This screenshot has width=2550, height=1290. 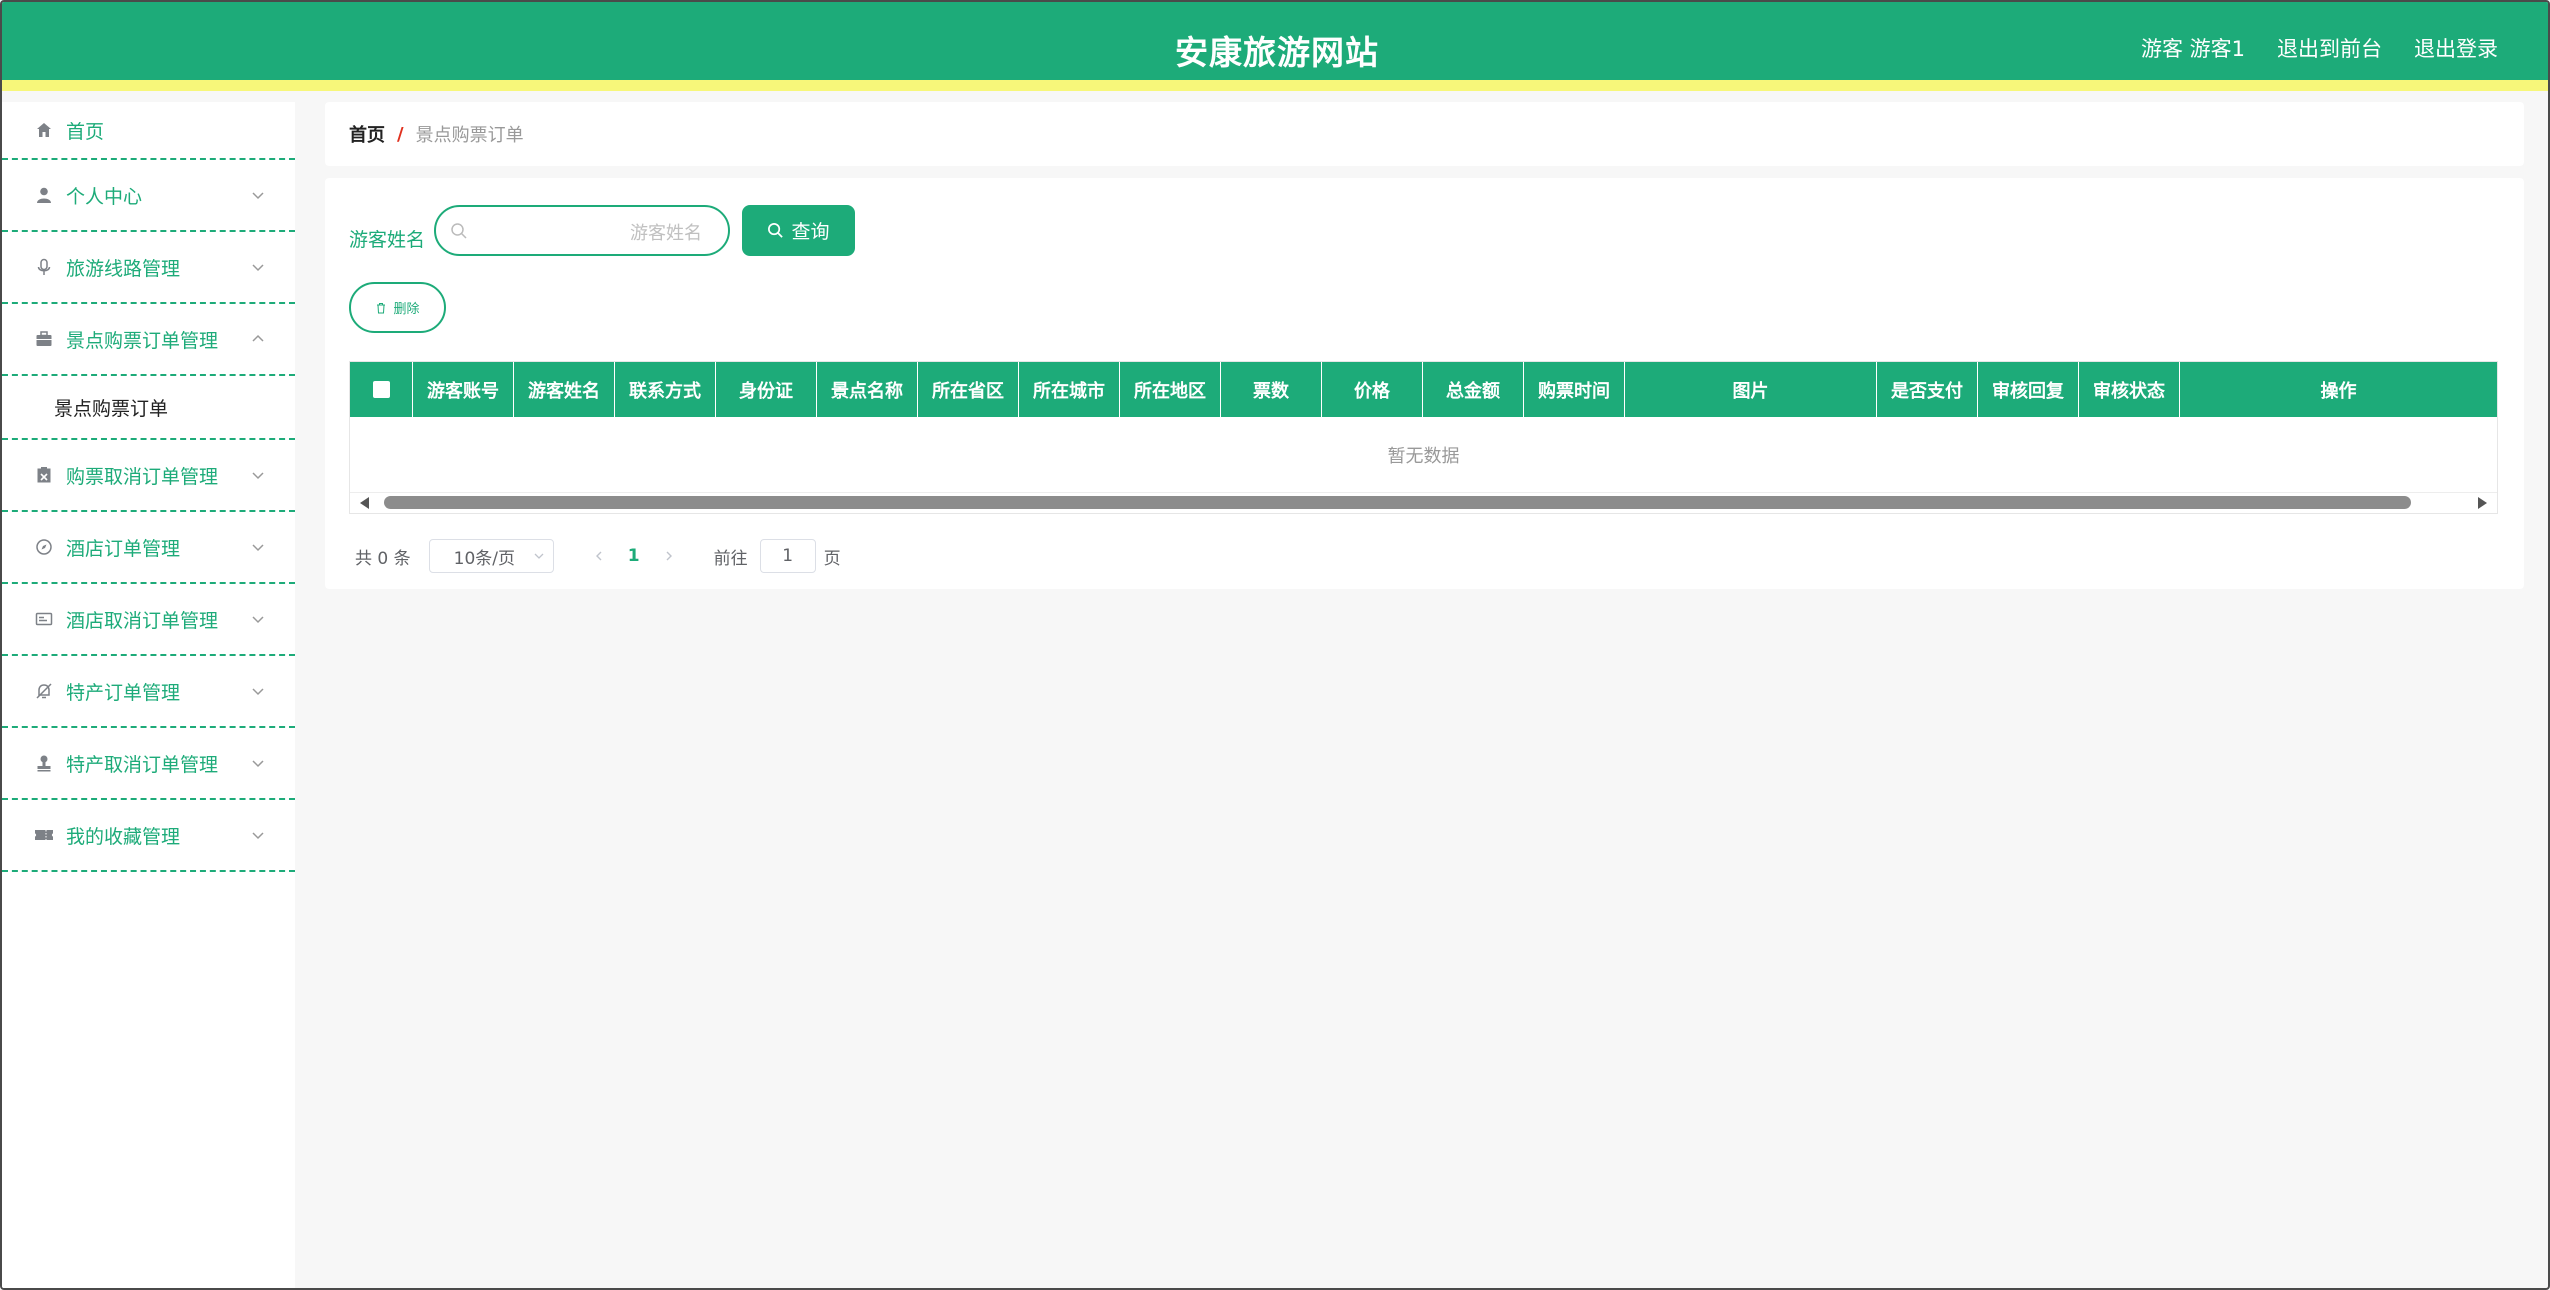 I want to click on column-header: 审核状态, so click(x=2129, y=389).